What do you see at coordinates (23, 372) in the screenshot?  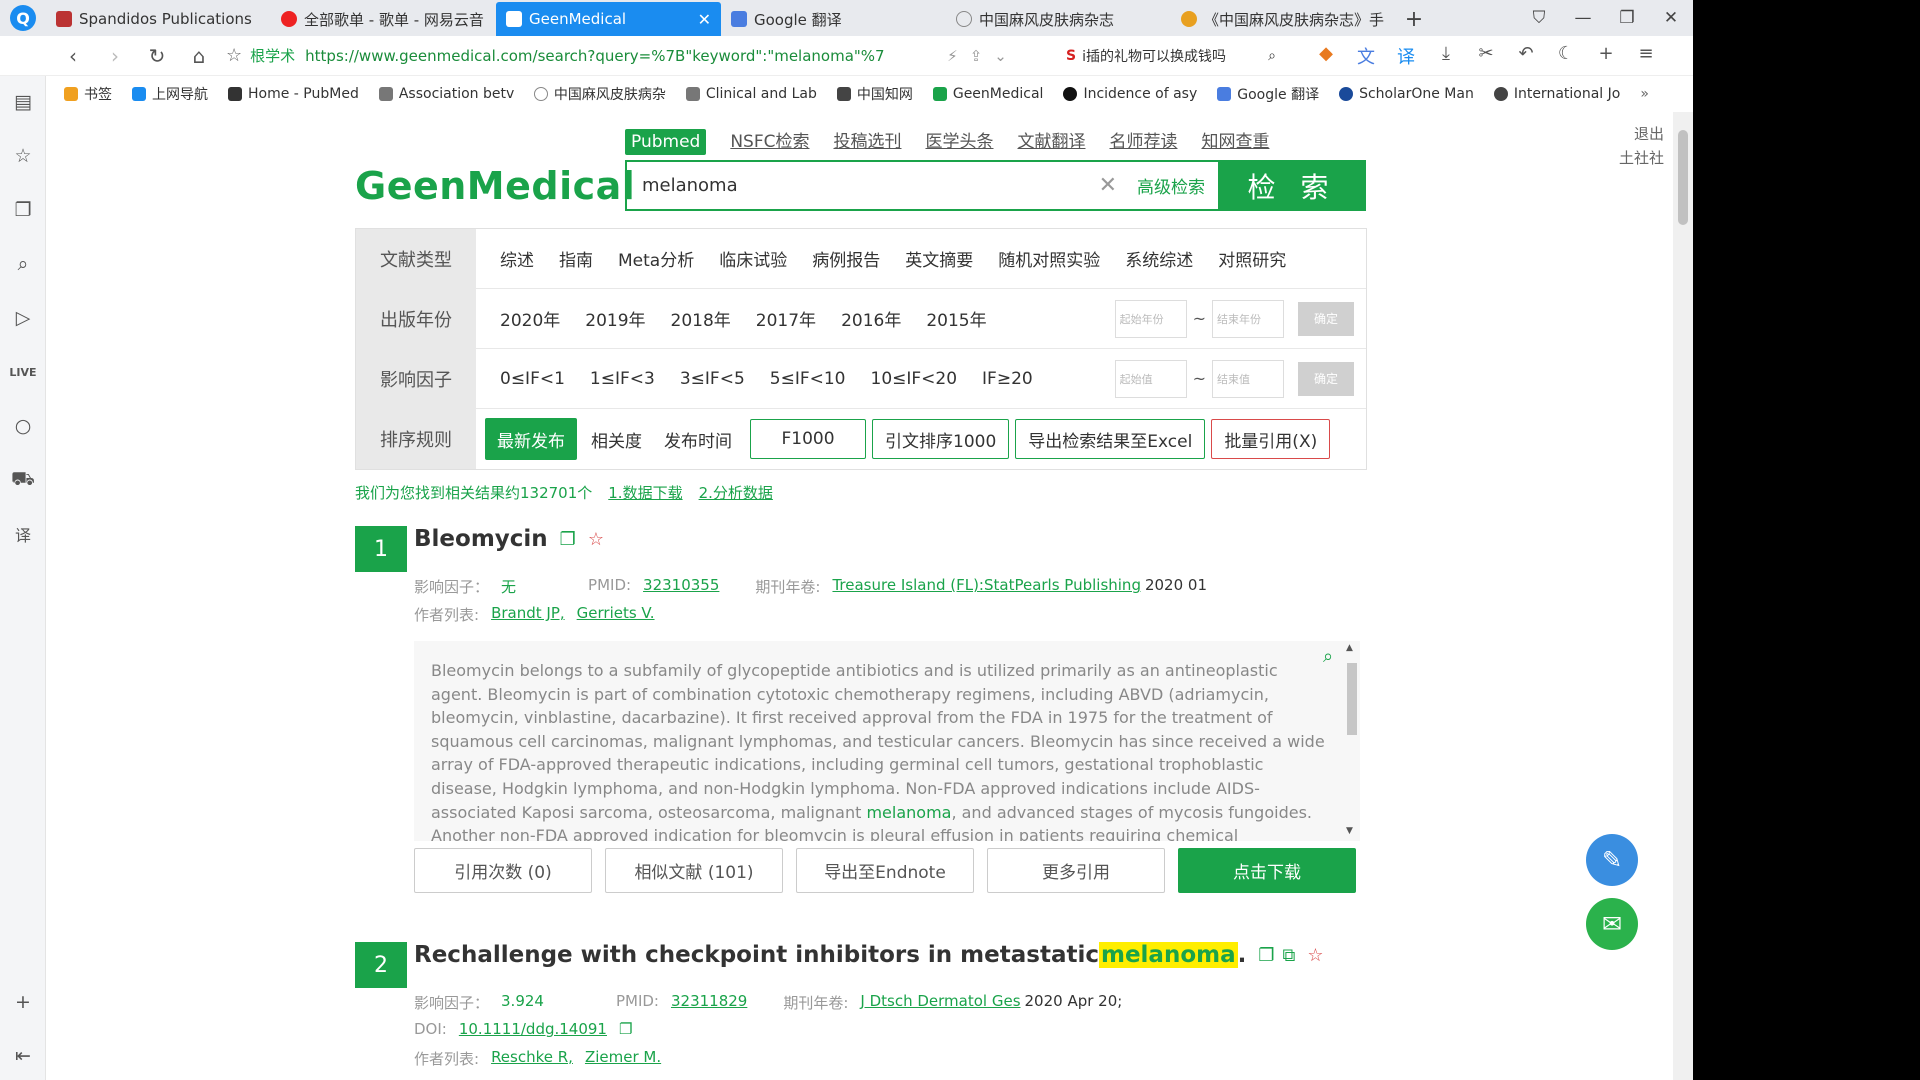 I see `live-icon: LIVE` at bounding box center [23, 372].